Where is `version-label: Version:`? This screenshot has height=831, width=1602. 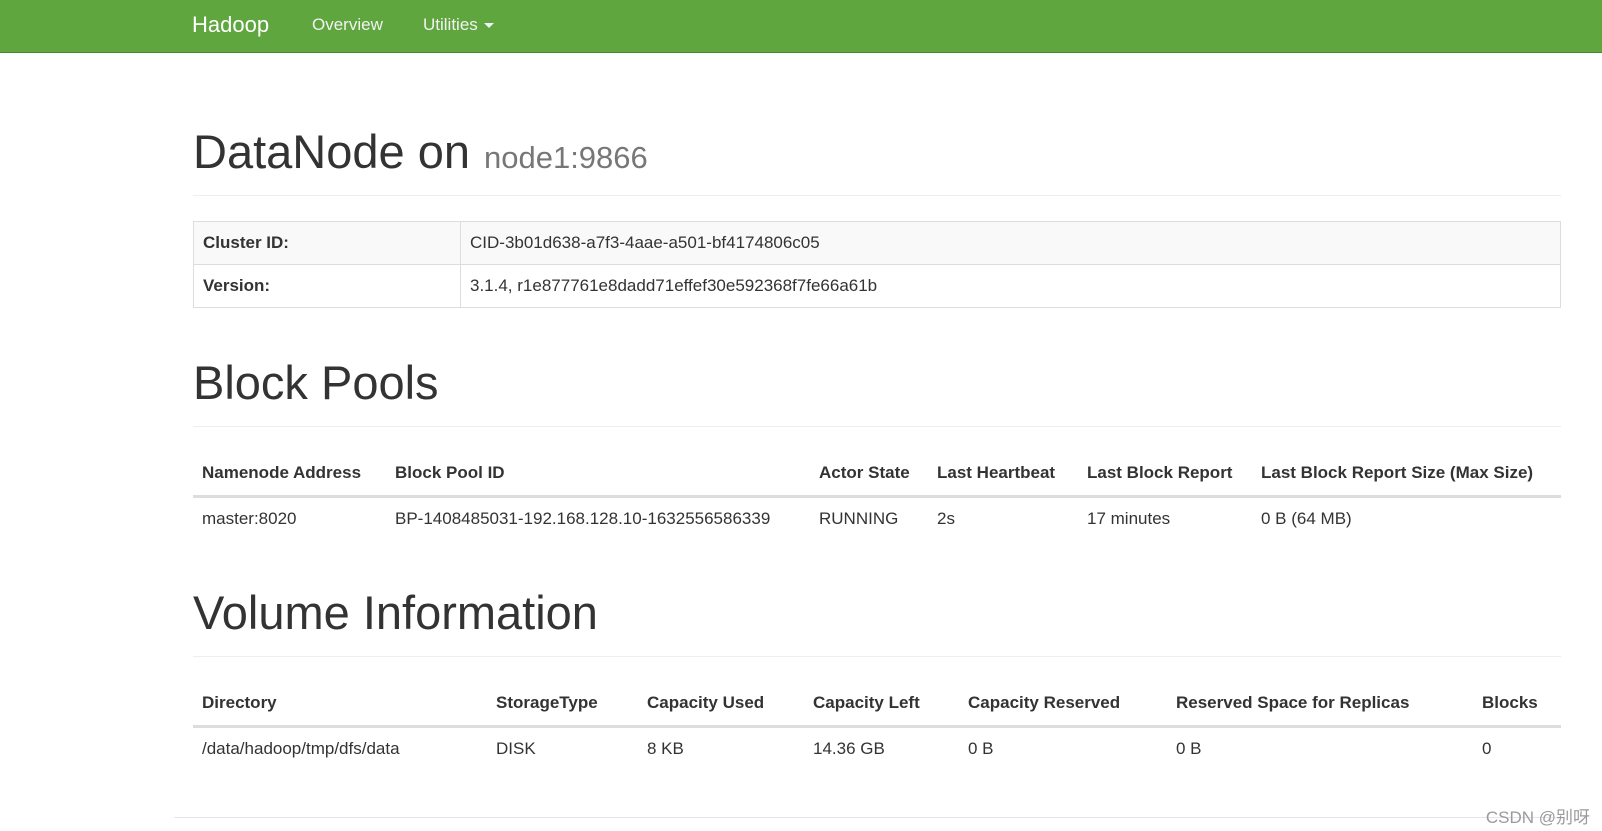 version-label: Version: is located at coordinates (327, 286).